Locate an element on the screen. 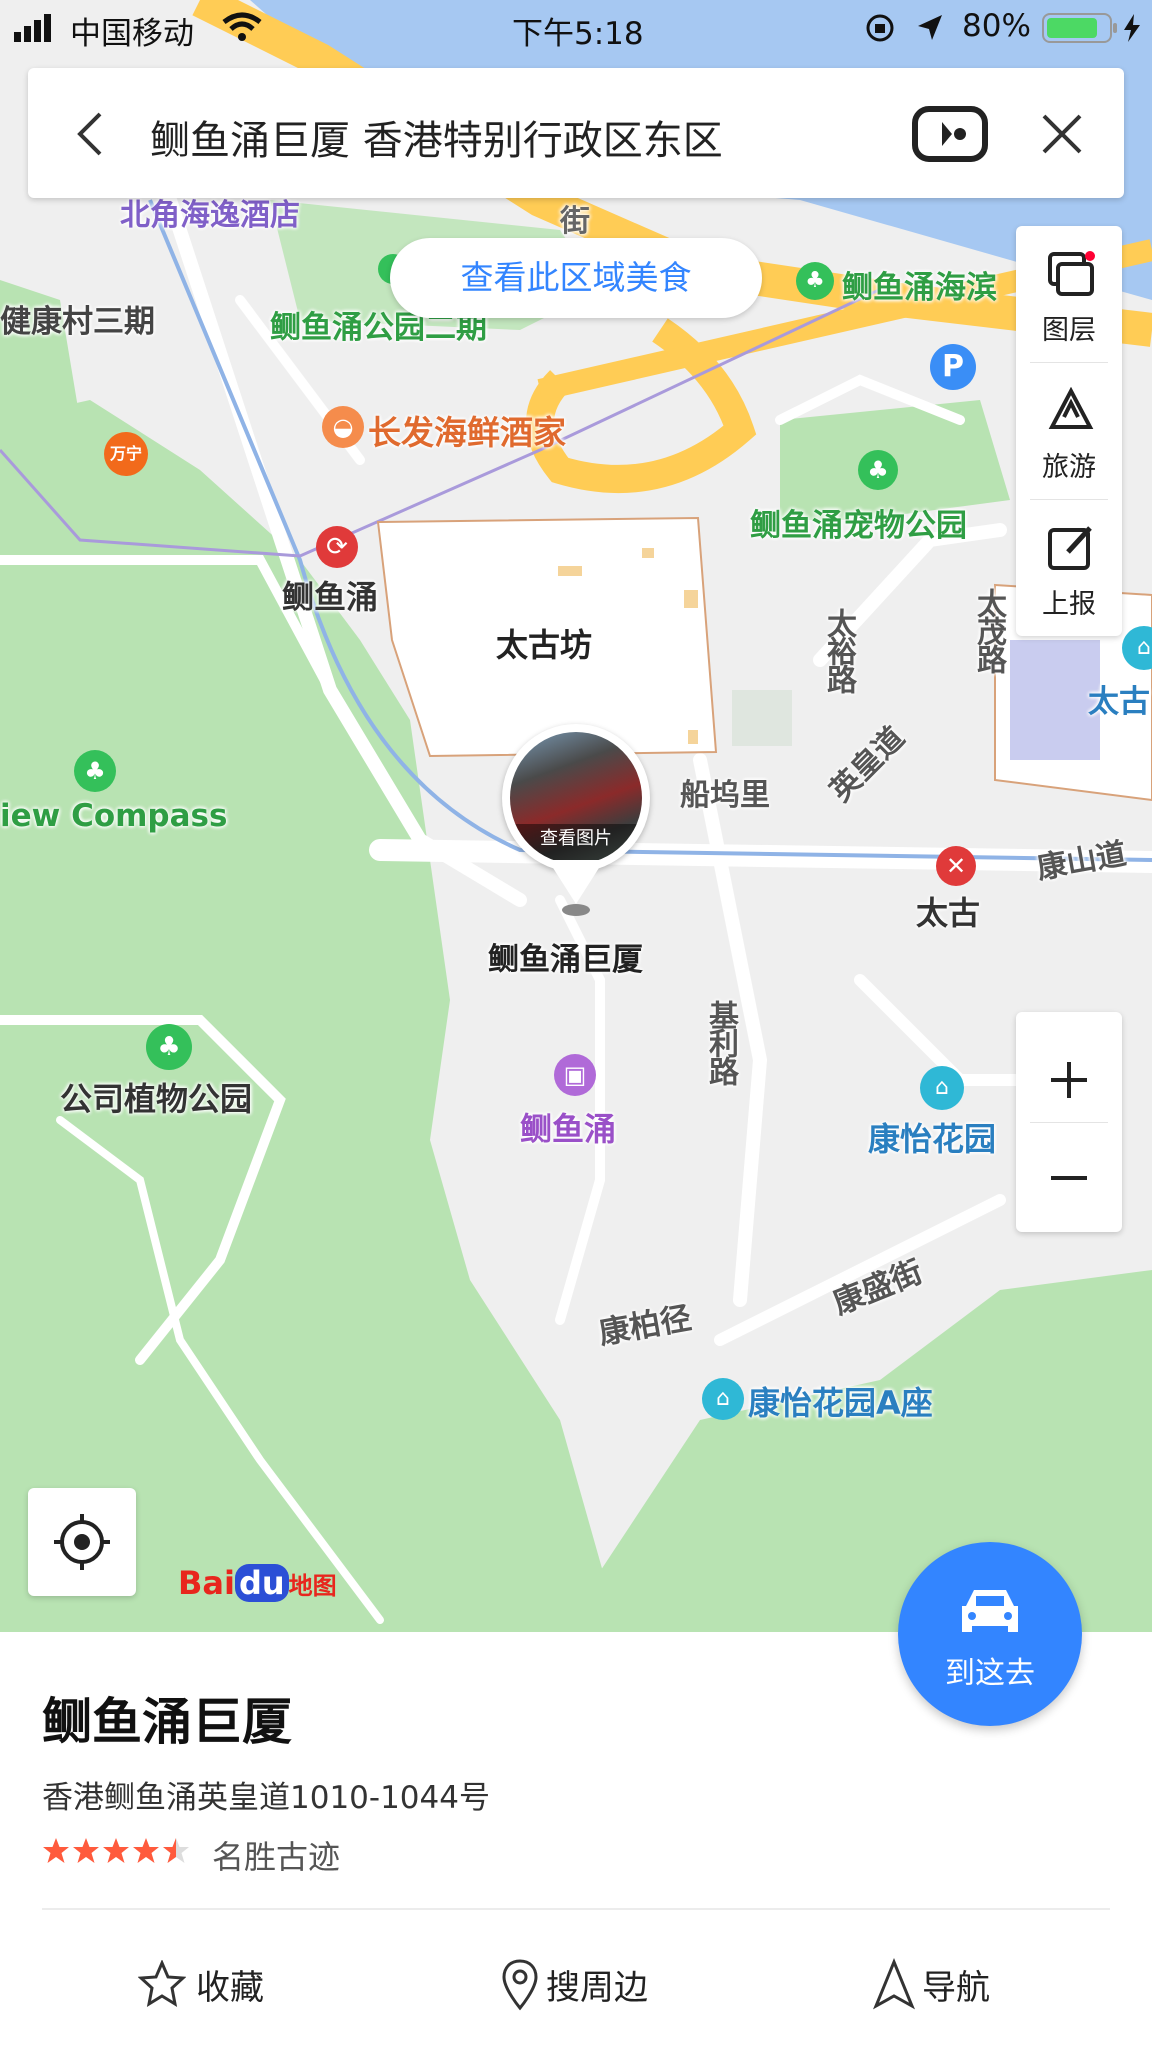 Image resolution: width=1152 pixels, height=2048 pixels. shipyard-lane-label: 船坞里 is located at coordinates (725, 795).